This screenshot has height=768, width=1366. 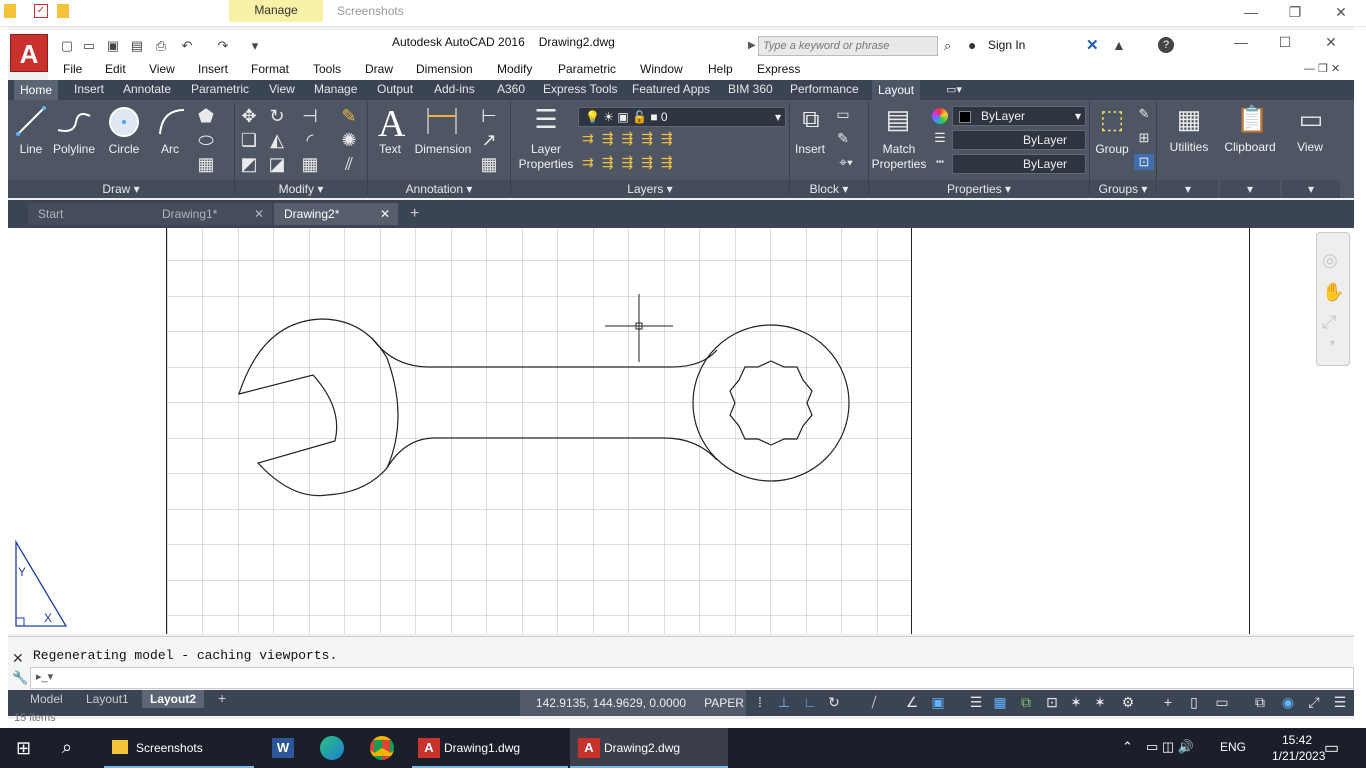 What do you see at coordinates (824, 89) in the screenshot?
I see `tab-performance: Performance` at bounding box center [824, 89].